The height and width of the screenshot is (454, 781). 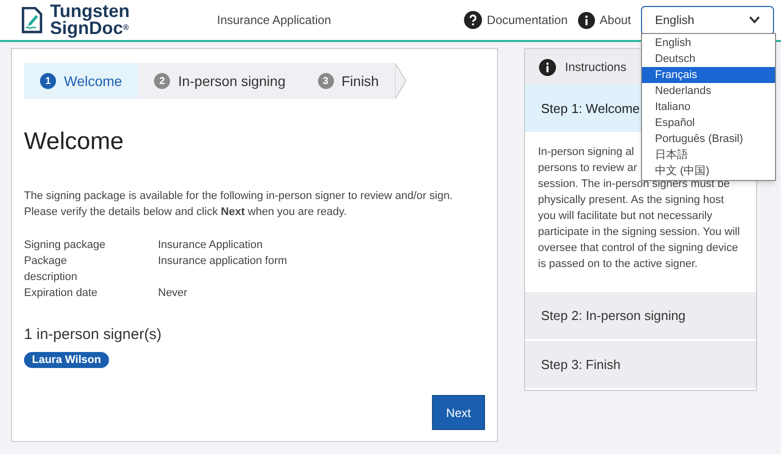 I want to click on app-title: Insurance Application, so click(x=274, y=20).